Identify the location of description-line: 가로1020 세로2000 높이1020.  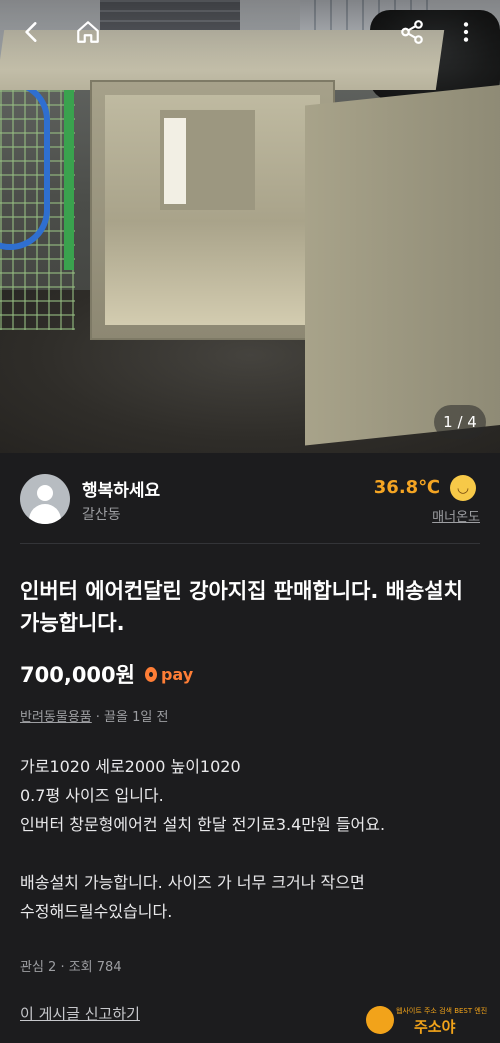
(130, 766).